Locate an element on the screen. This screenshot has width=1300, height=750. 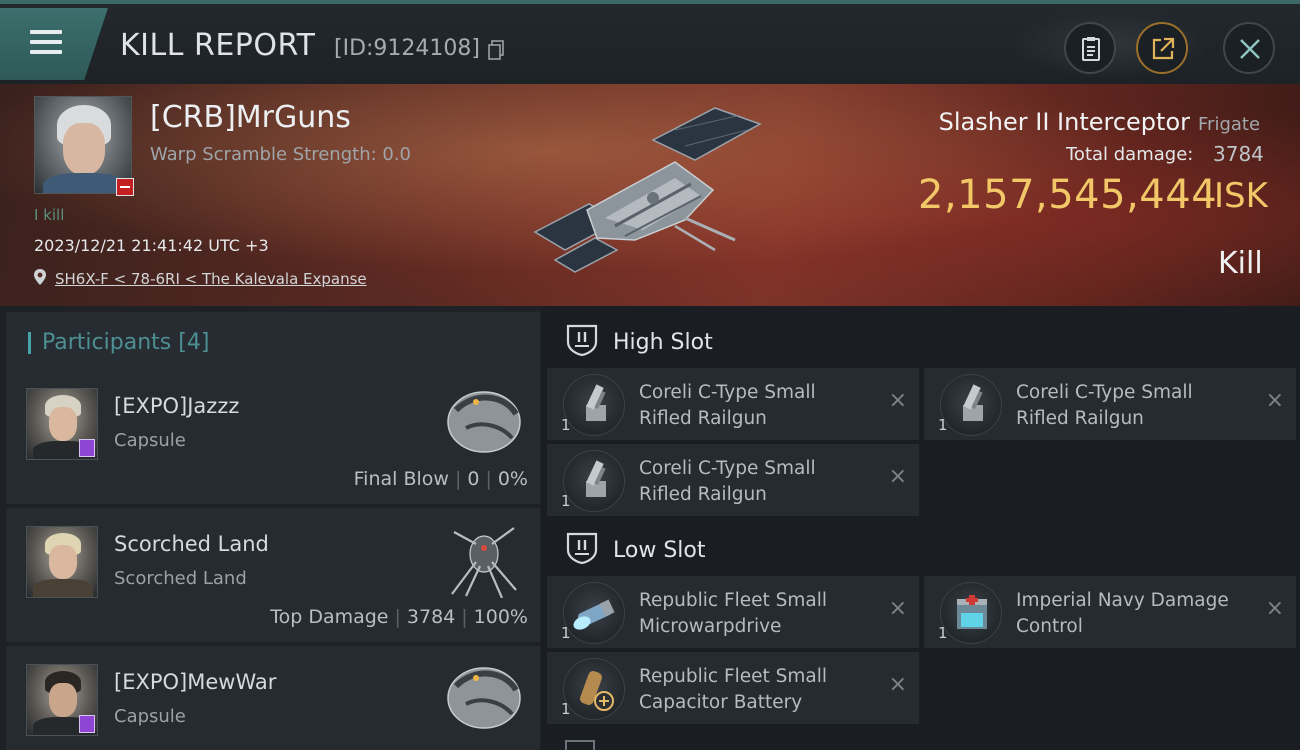
location-pin-icon is located at coordinates (40, 277).